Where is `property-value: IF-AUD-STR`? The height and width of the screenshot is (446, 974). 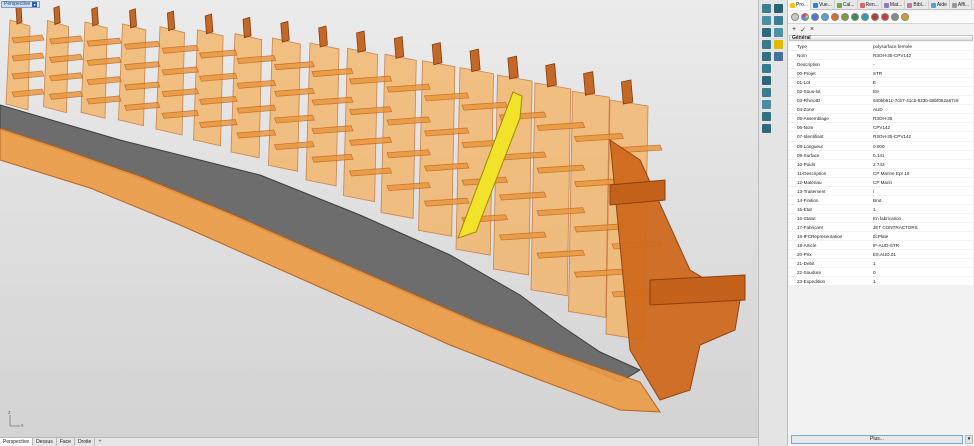 property-value: IF-AUD-STR is located at coordinates (922, 245).